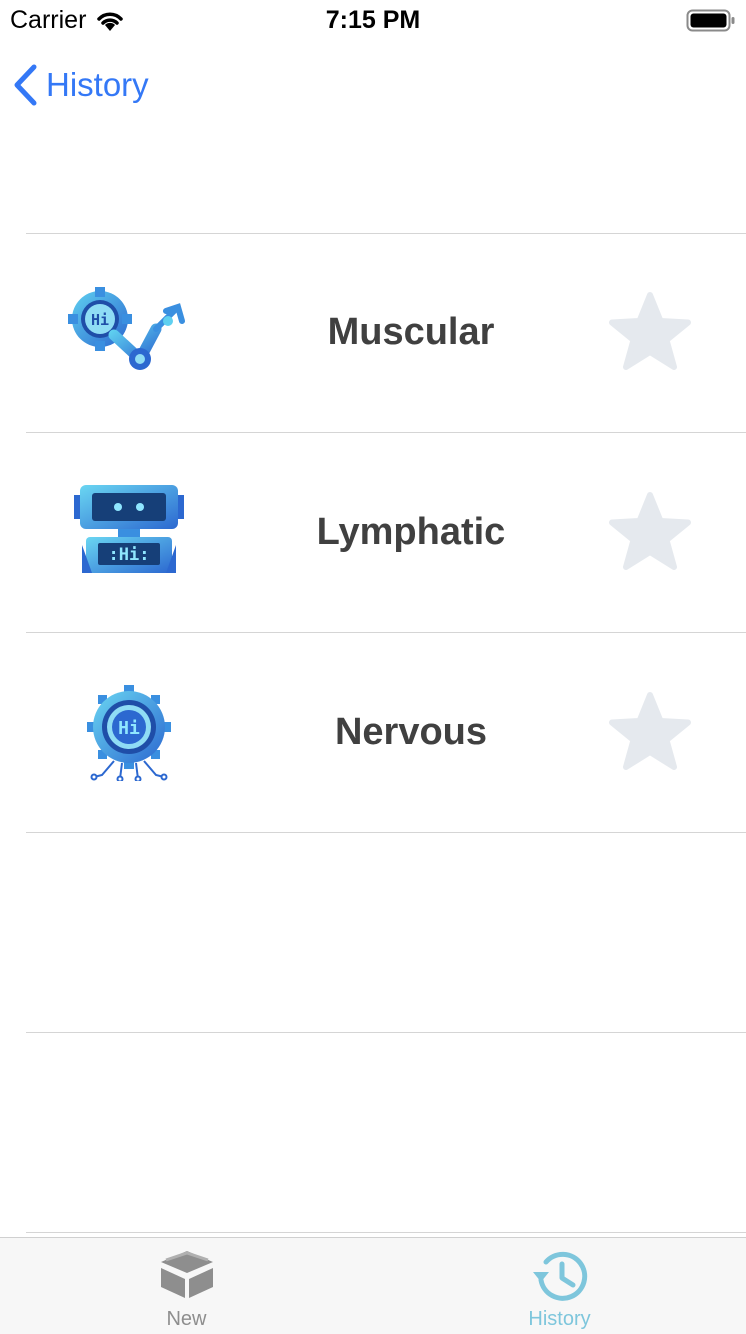  I want to click on battery-icon, so click(710, 20).